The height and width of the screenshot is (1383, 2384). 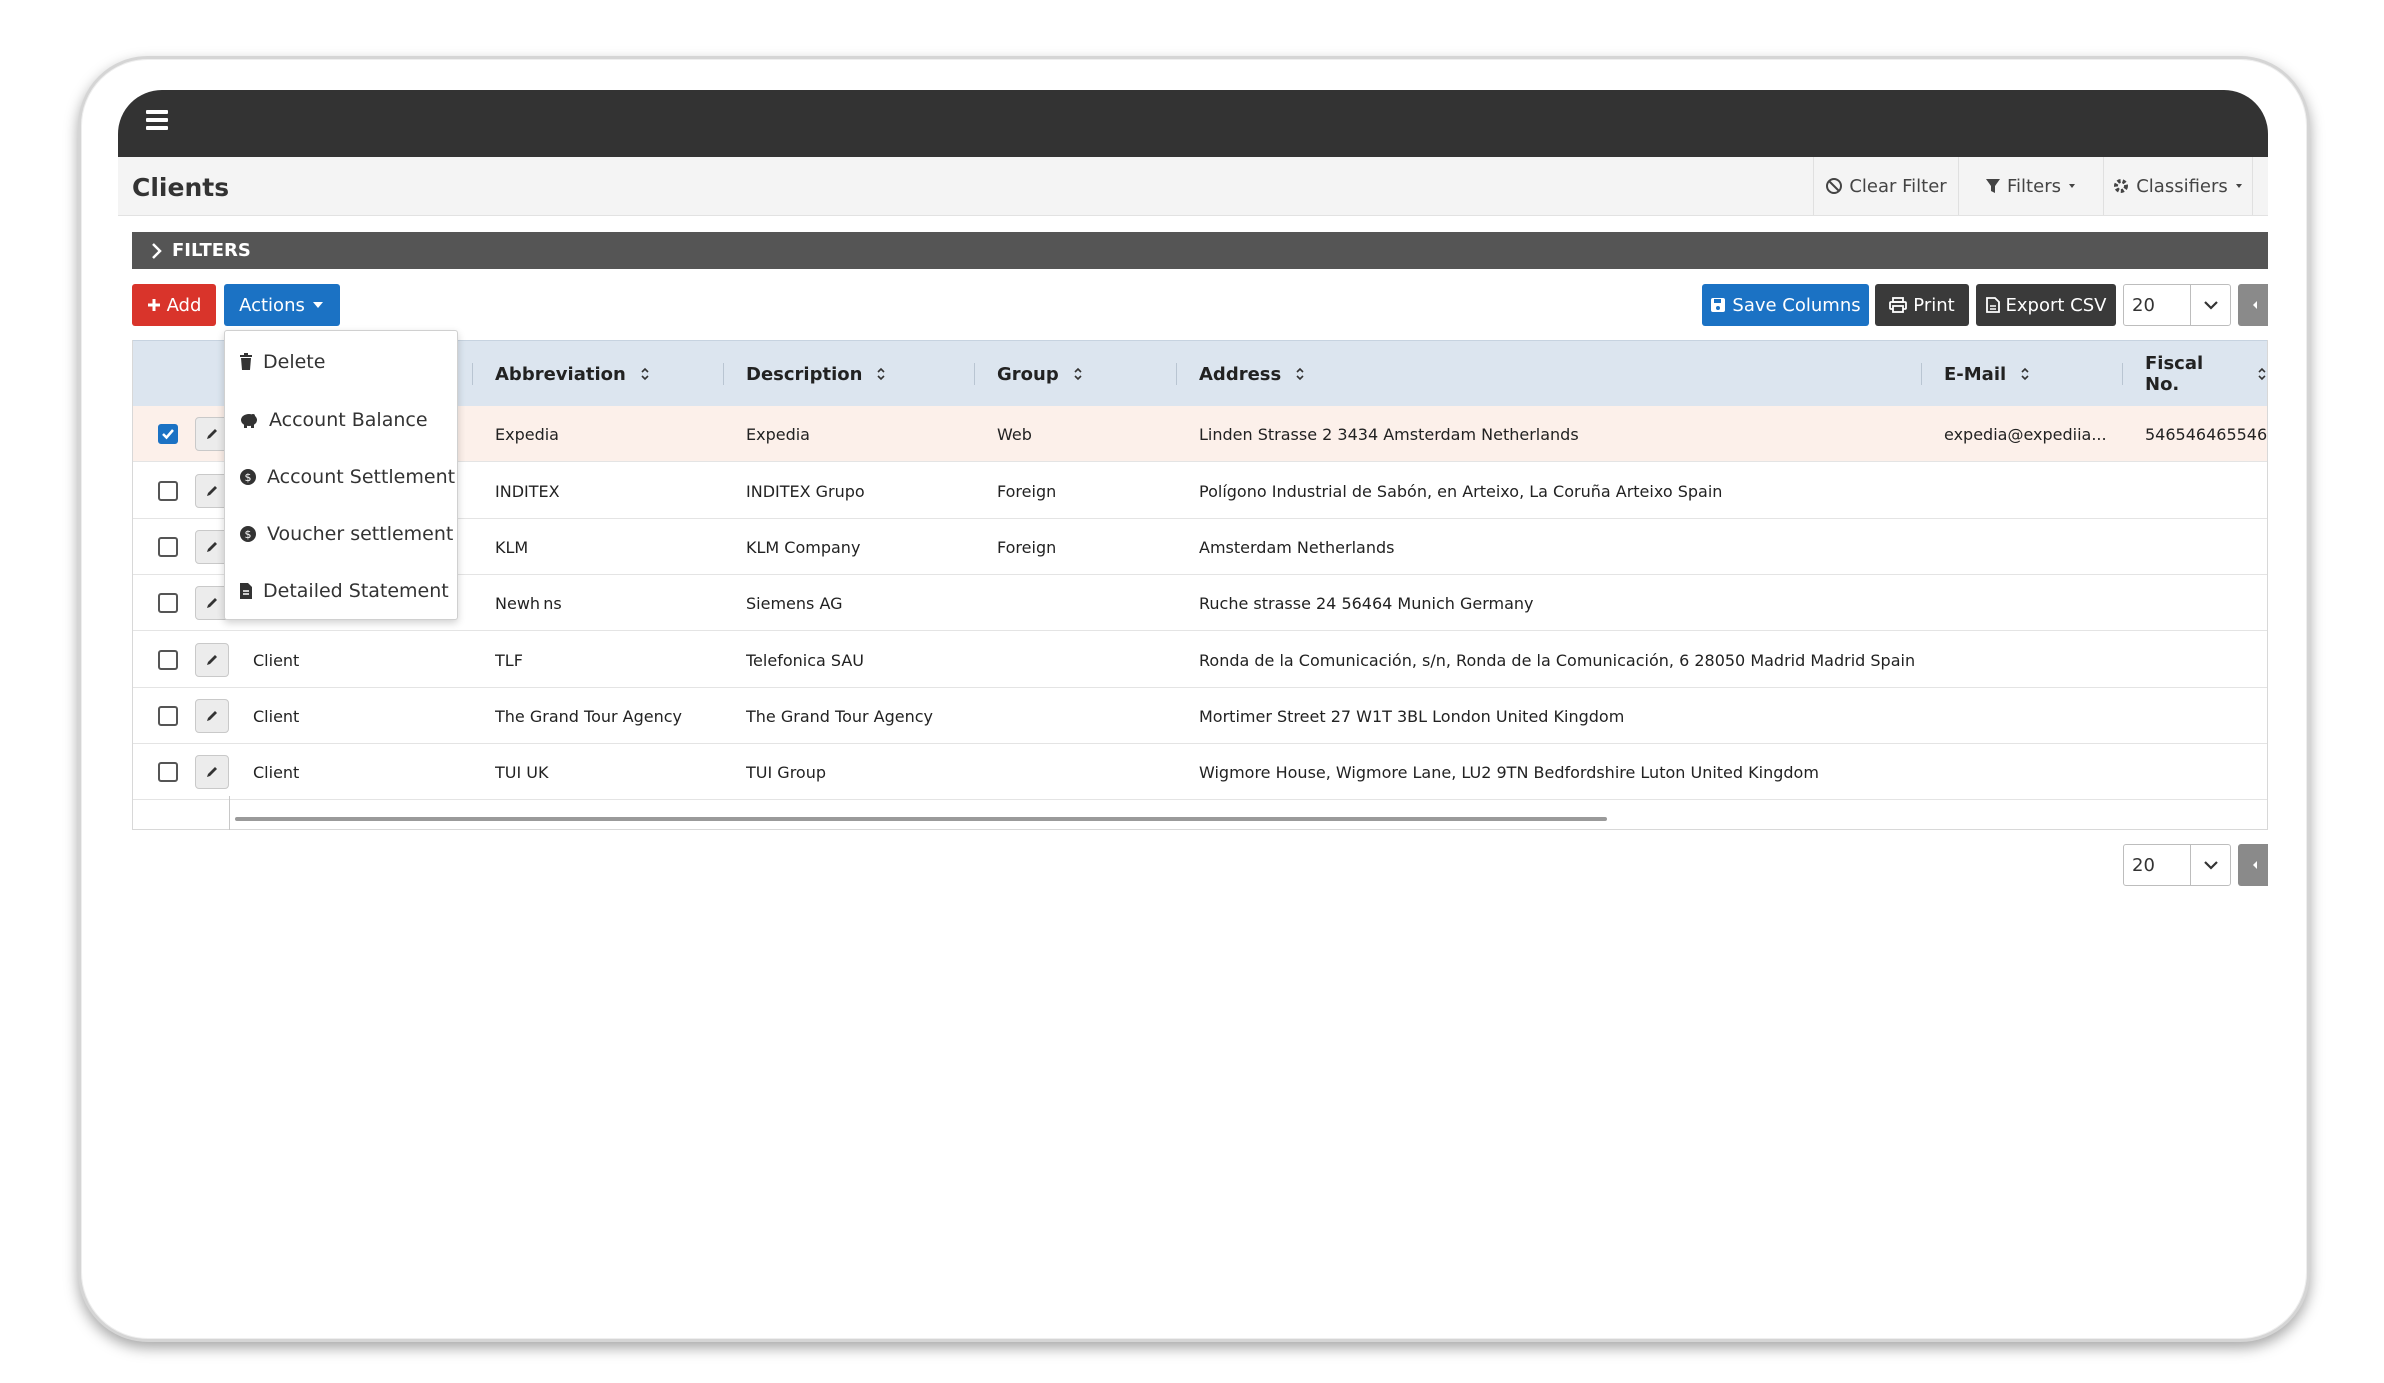 What do you see at coordinates (1200, 250) in the screenshot?
I see `filters-panel-toggle: FILTERS` at bounding box center [1200, 250].